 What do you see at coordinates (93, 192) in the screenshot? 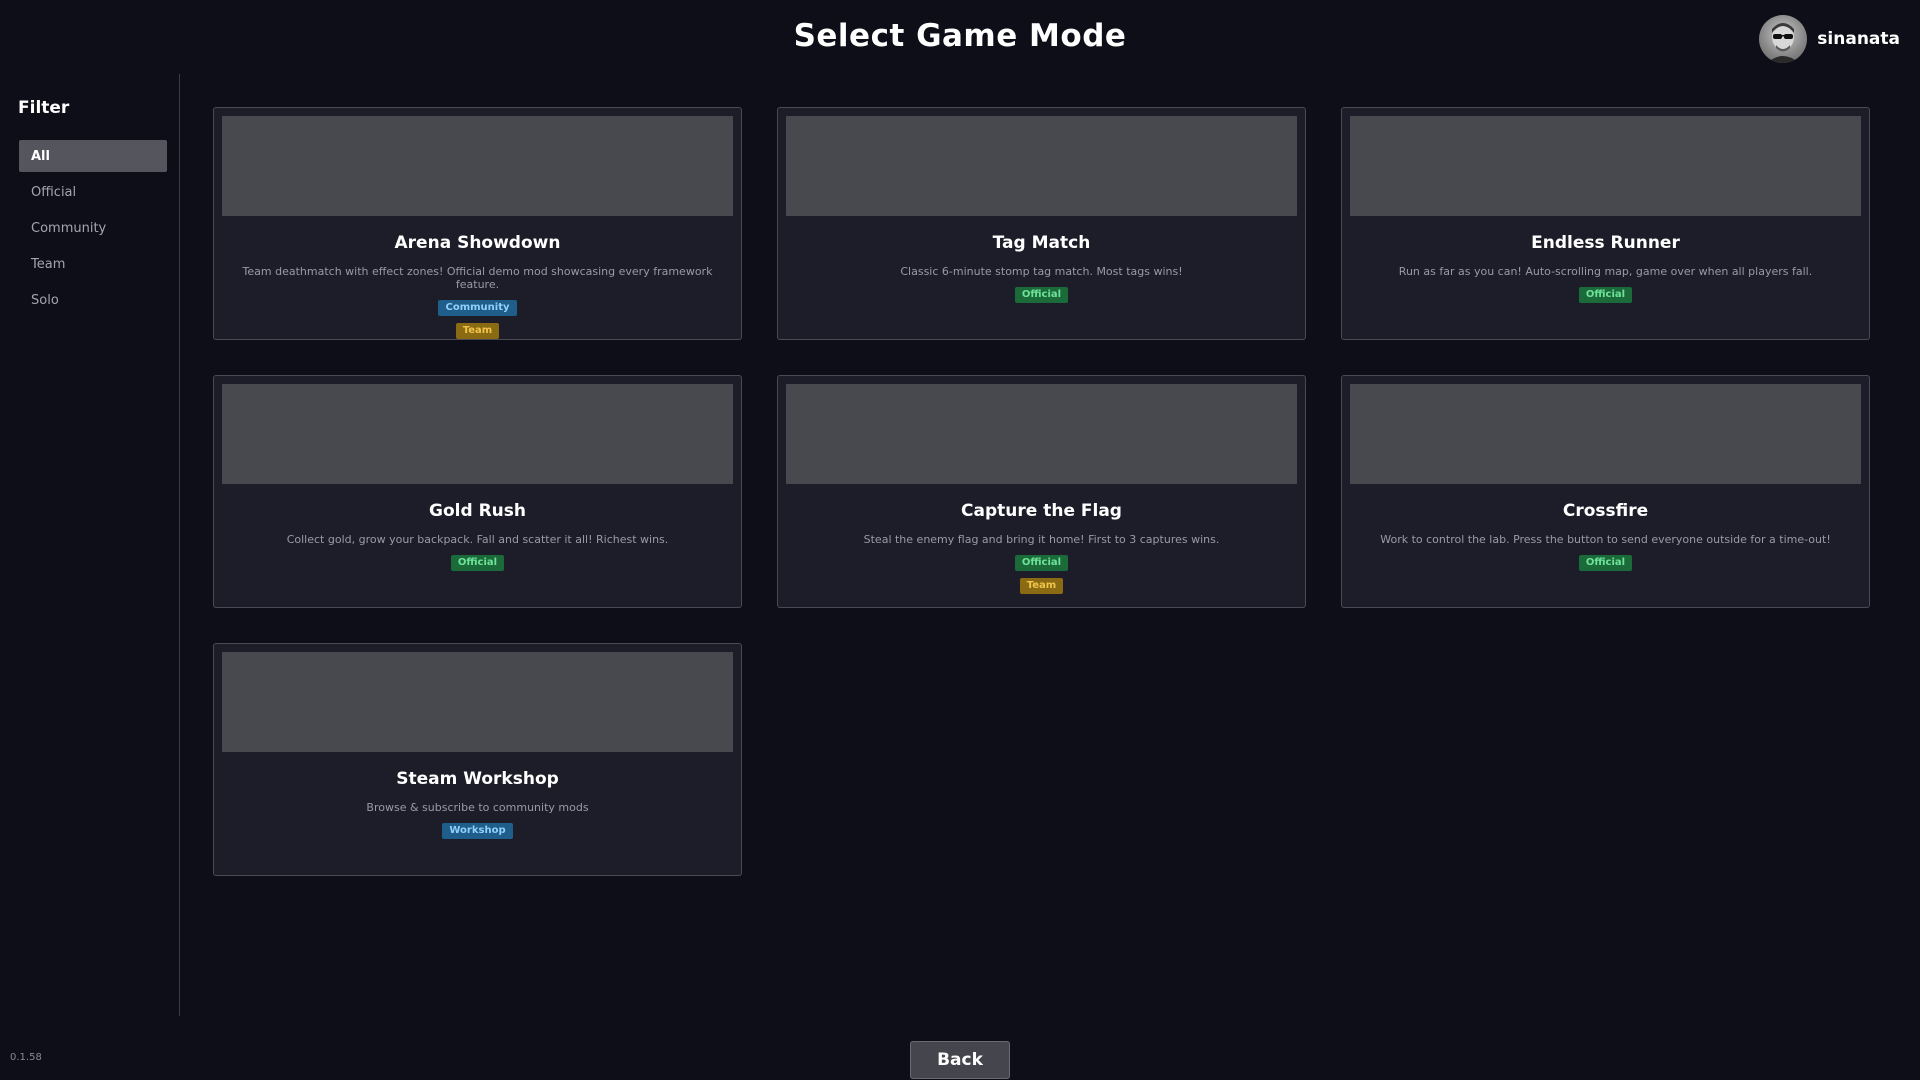
I see `filter-item-official: Official` at bounding box center [93, 192].